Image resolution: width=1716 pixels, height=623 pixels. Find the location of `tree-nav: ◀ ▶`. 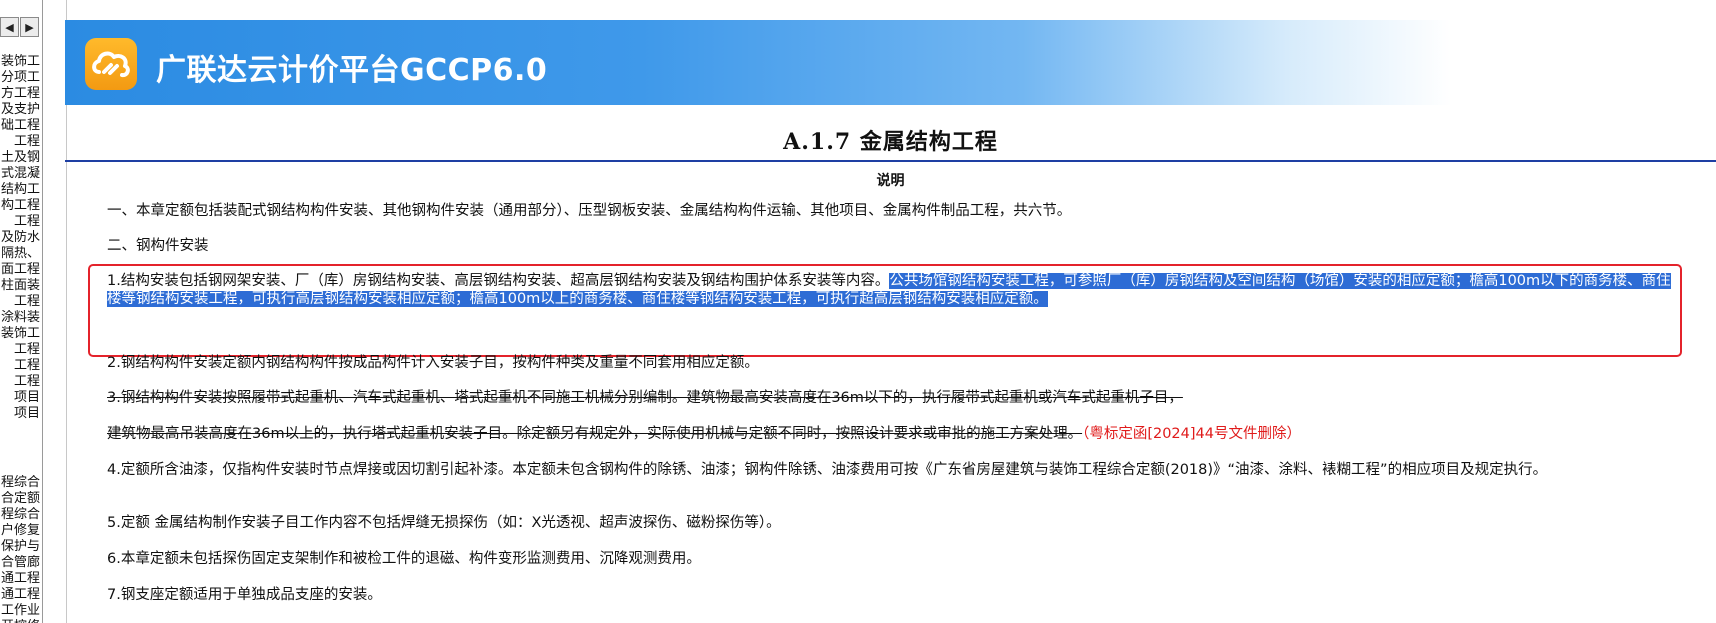

tree-nav: ◀ ▶ is located at coordinates (21, 28).